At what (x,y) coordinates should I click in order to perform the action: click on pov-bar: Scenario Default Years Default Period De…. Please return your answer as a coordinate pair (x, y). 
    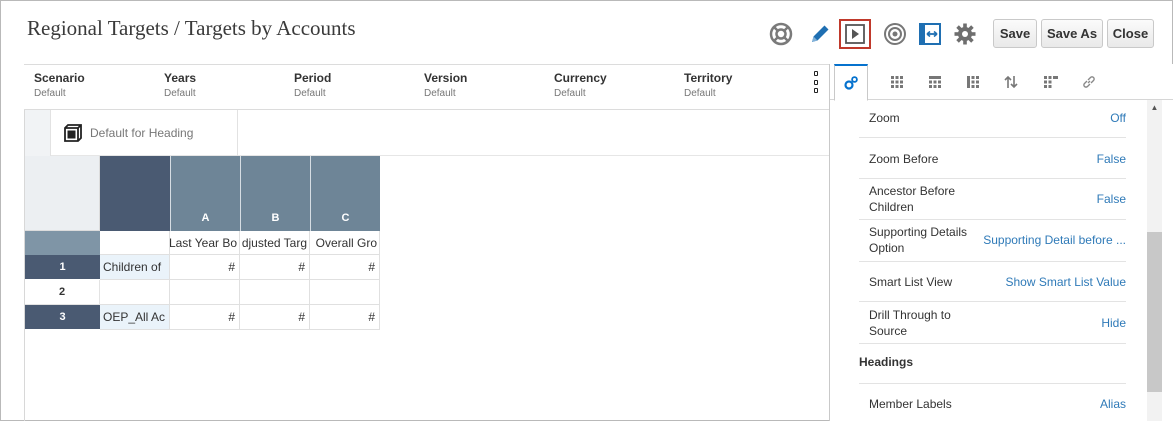
    Looking at the image, I should click on (426, 87).